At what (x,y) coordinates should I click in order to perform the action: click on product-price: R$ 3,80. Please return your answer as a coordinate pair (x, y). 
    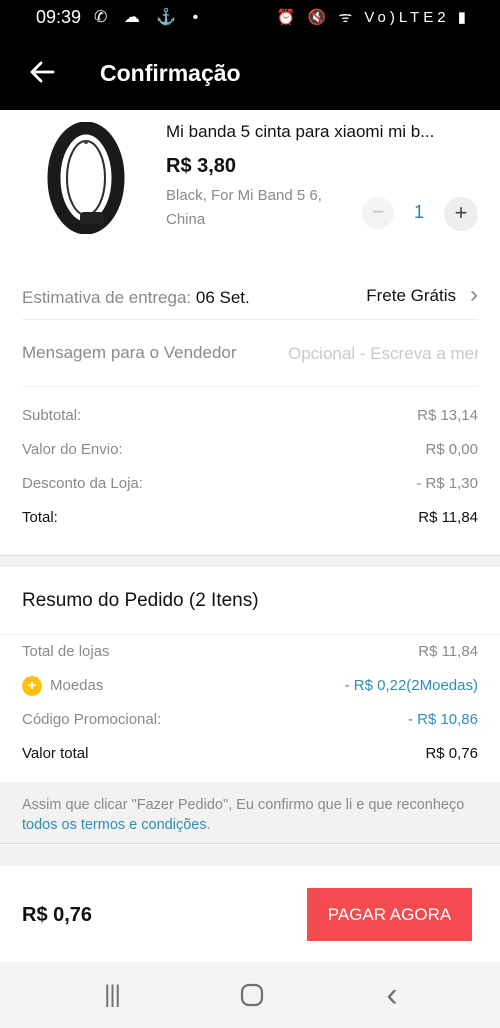
    Looking at the image, I should click on (201, 166).